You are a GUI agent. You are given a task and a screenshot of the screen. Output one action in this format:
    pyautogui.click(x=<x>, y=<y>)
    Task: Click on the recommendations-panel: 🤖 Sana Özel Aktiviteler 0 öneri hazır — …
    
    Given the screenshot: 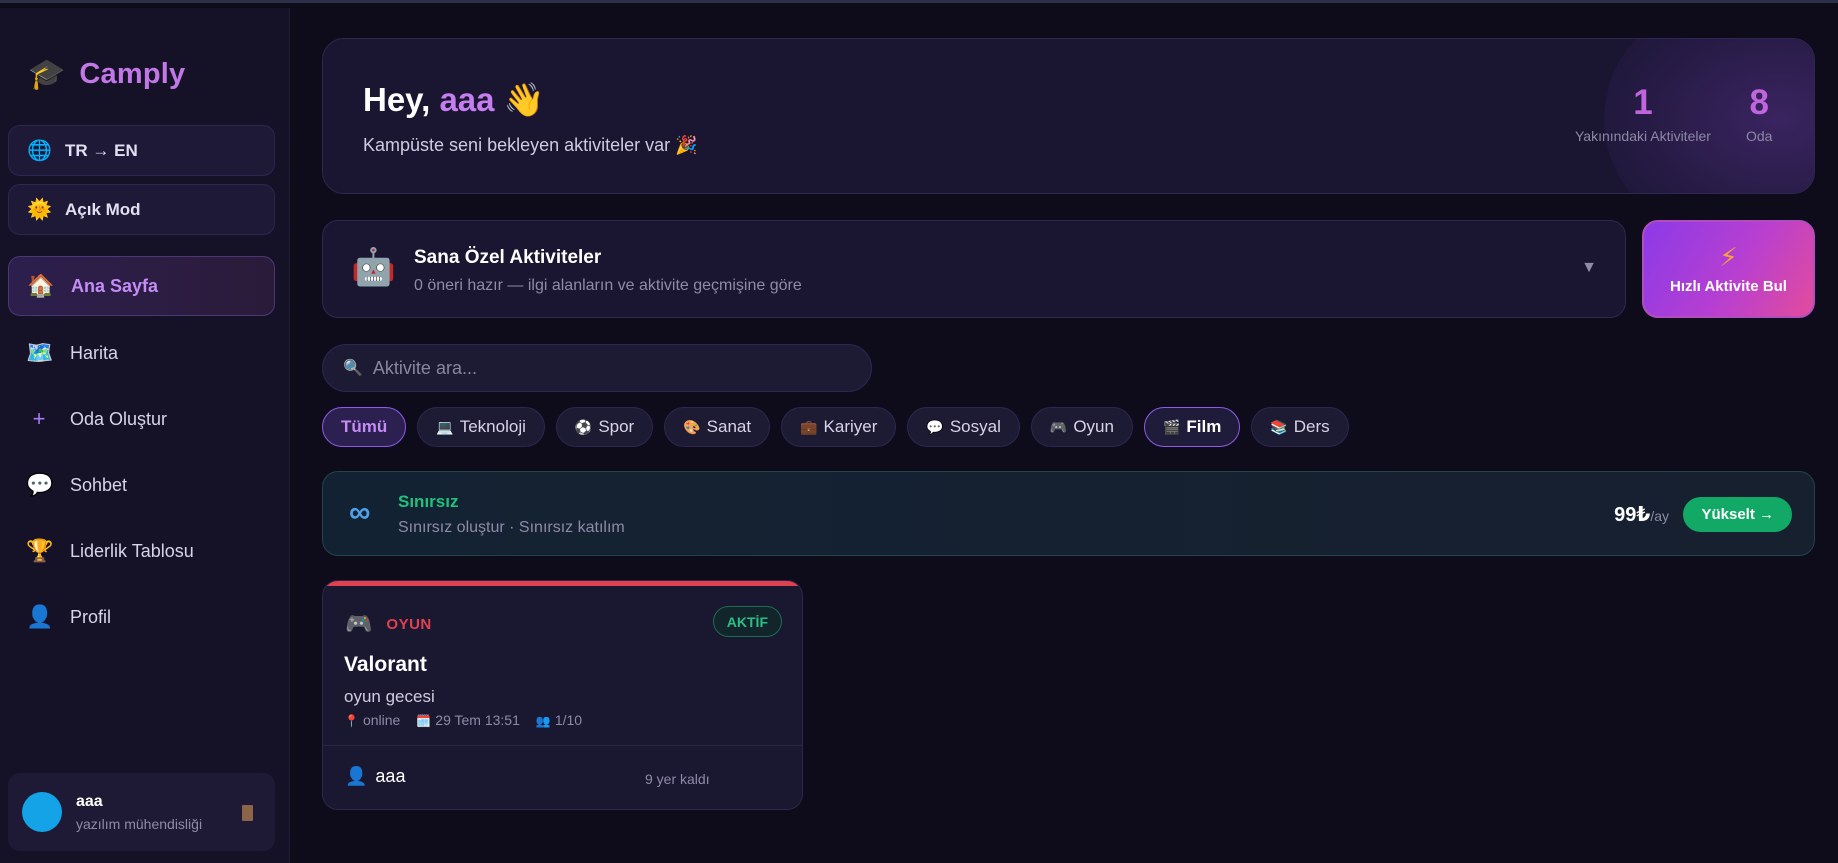 What is the action you would take?
    pyautogui.click(x=974, y=269)
    